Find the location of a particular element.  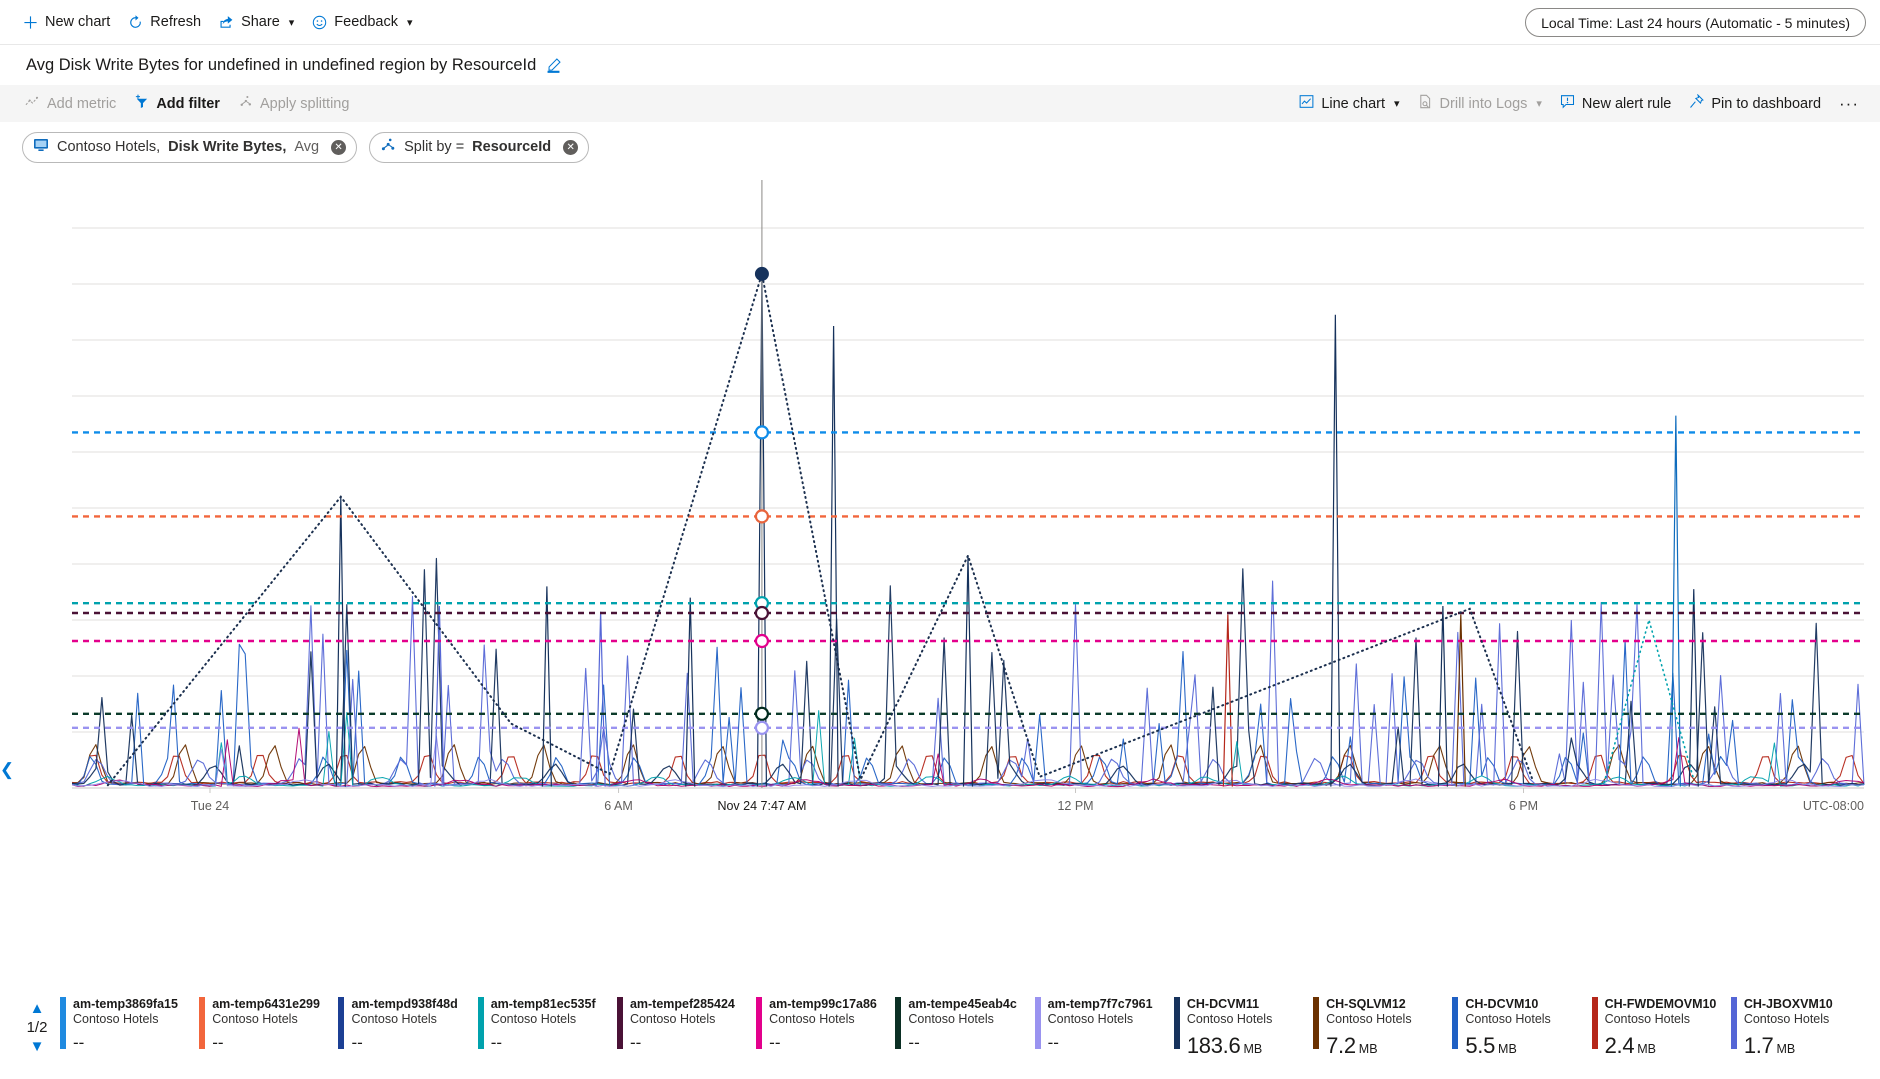

timezone-label: UTC-08:00 is located at coordinates (1833, 806).